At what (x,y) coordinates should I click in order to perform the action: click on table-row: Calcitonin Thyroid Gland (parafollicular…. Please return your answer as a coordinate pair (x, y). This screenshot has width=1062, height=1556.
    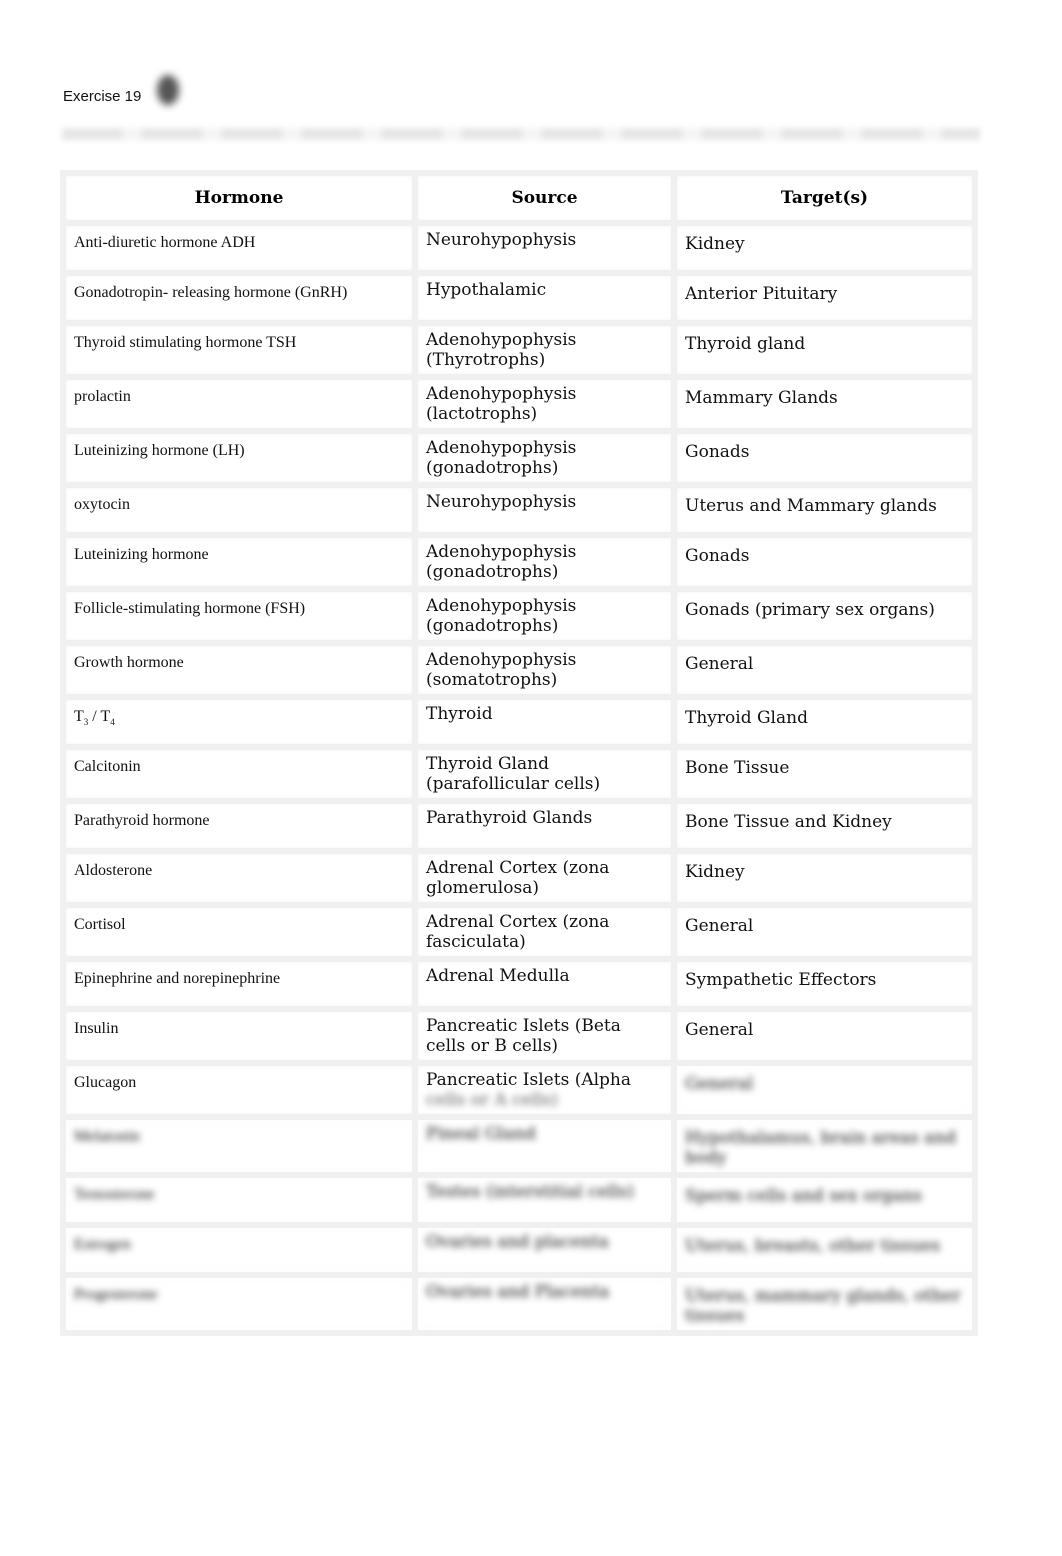
    Looking at the image, I should click on (519, 774).